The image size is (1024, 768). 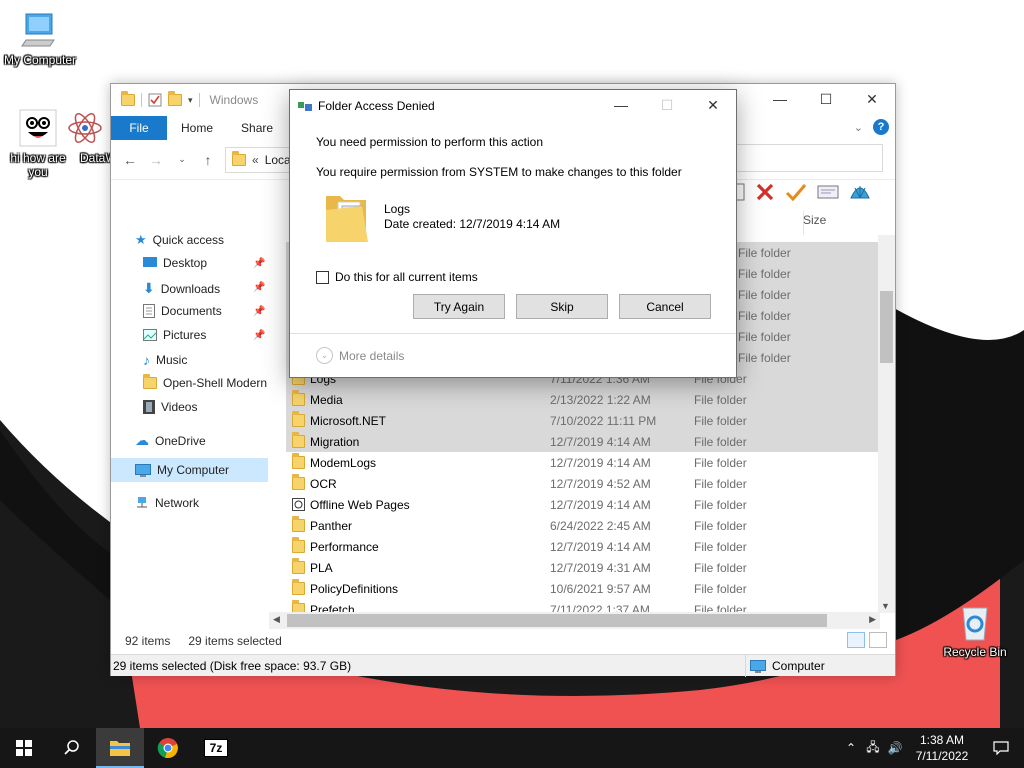 I want to click on table-row: Media 2/13/2022 1:22 AM File folder, so click(x=582, y=399).